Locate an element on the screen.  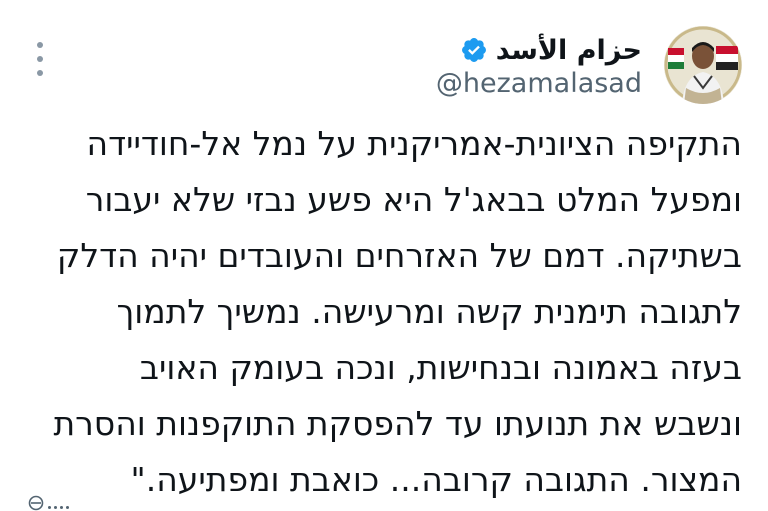
avatar is located at coordinates (703, 65).